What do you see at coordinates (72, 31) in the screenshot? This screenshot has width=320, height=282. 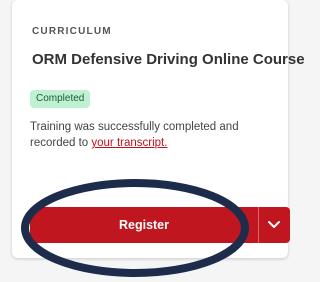 I see `card-eyebrow: CURRICULUM` at bounding box center [72, 31].